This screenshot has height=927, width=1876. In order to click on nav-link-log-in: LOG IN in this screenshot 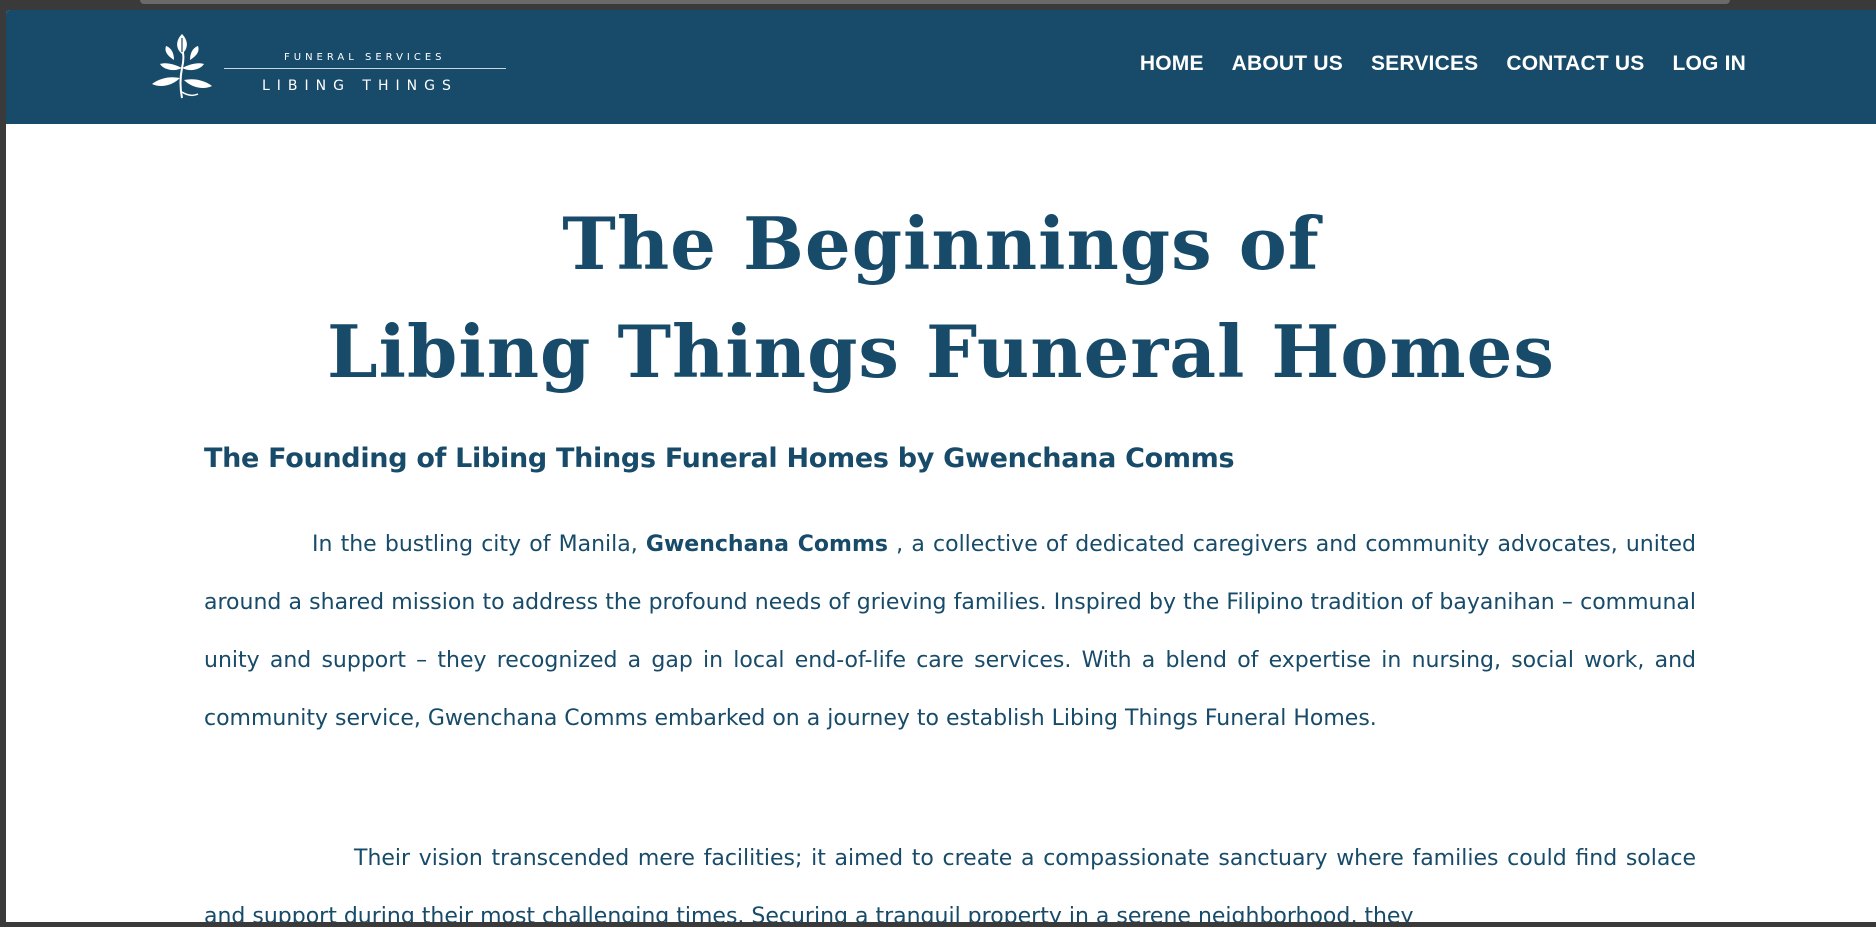, I will do `click(1709, 64)`.